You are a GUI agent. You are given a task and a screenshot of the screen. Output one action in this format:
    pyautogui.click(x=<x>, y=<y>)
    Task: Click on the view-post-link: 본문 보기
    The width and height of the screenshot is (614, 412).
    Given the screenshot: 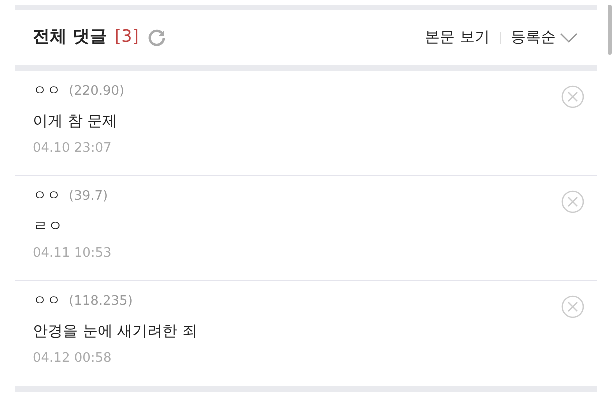 What is the action you would take?
    pyautogui.click(x=457, y=37)
    